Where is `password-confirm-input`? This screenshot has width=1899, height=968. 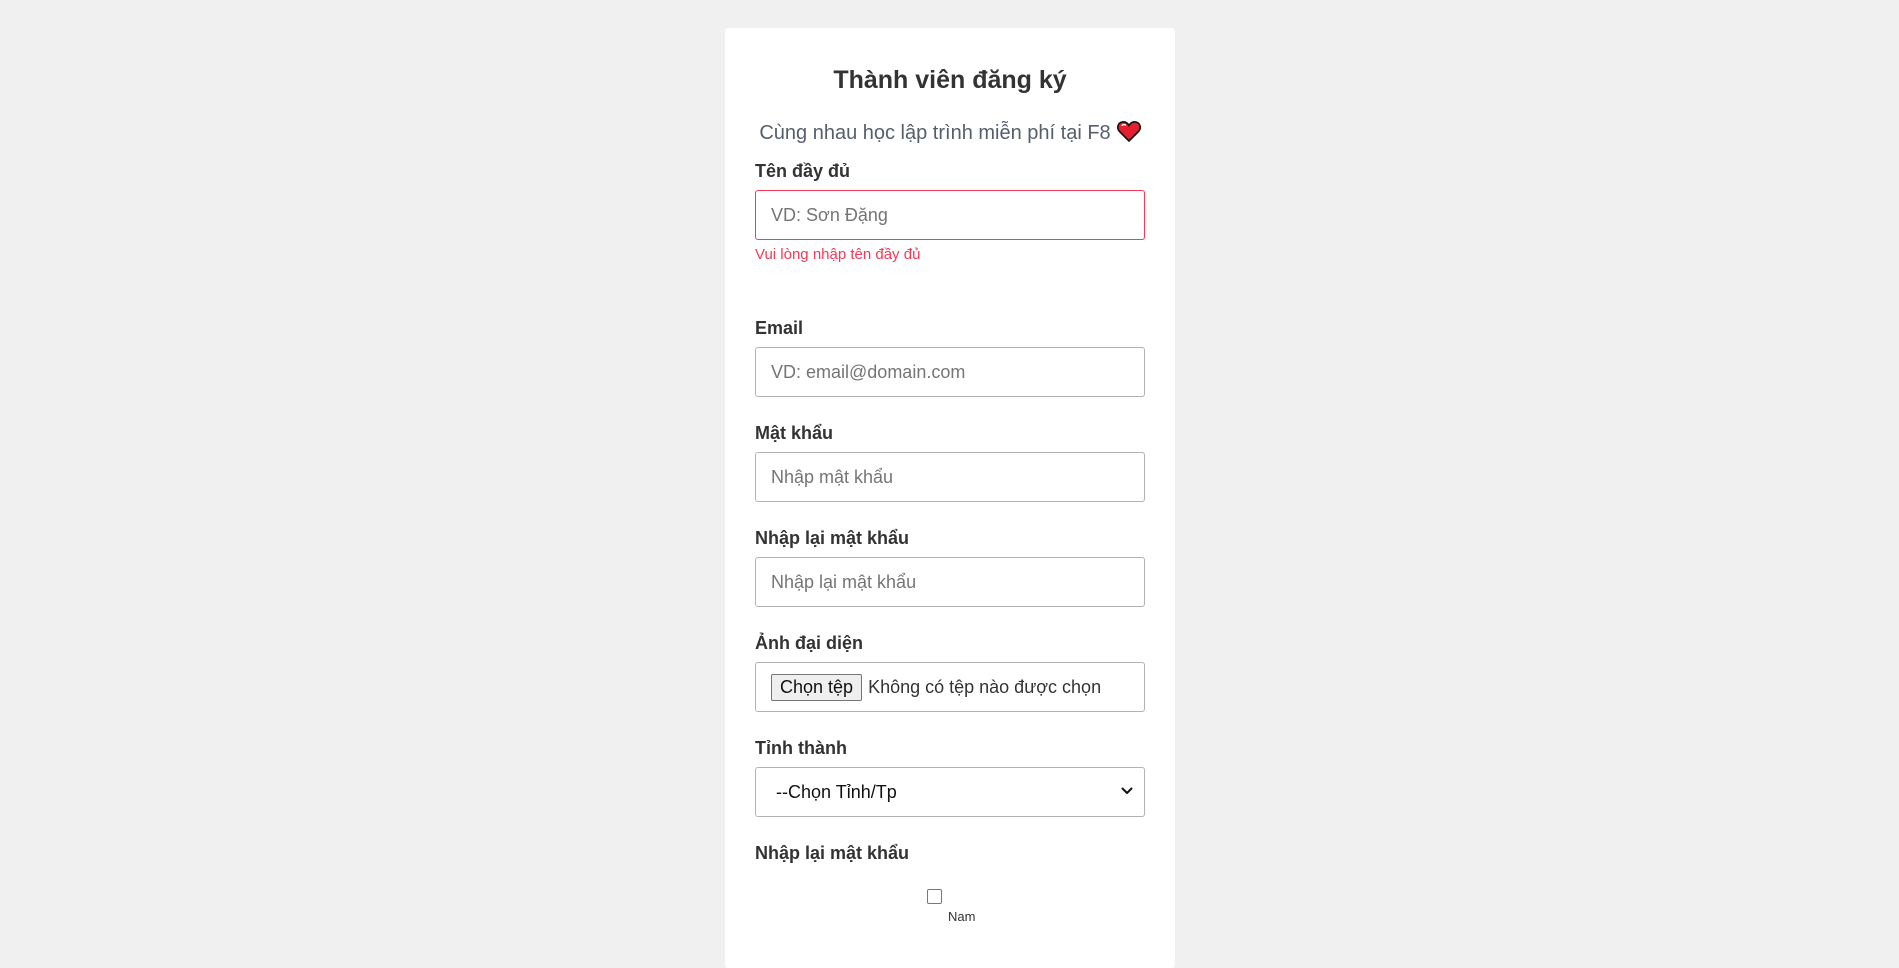
password-confirm-input is located at coordinates (950, 582).